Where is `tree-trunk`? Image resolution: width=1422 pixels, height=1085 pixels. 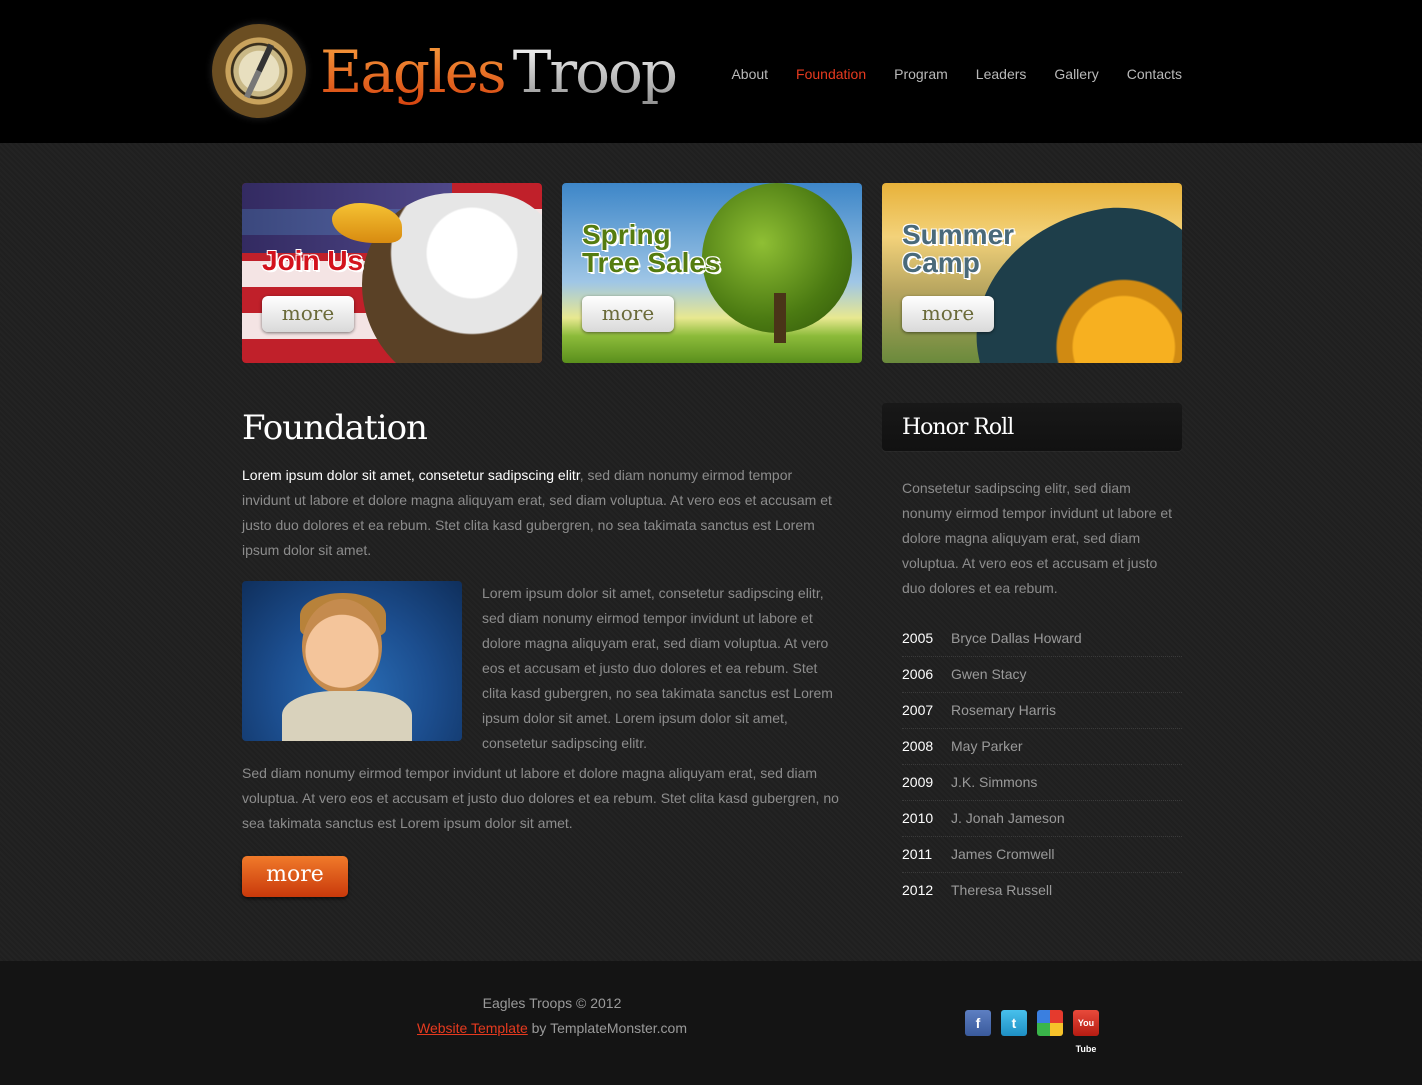 tree-trunk is located at coordinates (780, 318).